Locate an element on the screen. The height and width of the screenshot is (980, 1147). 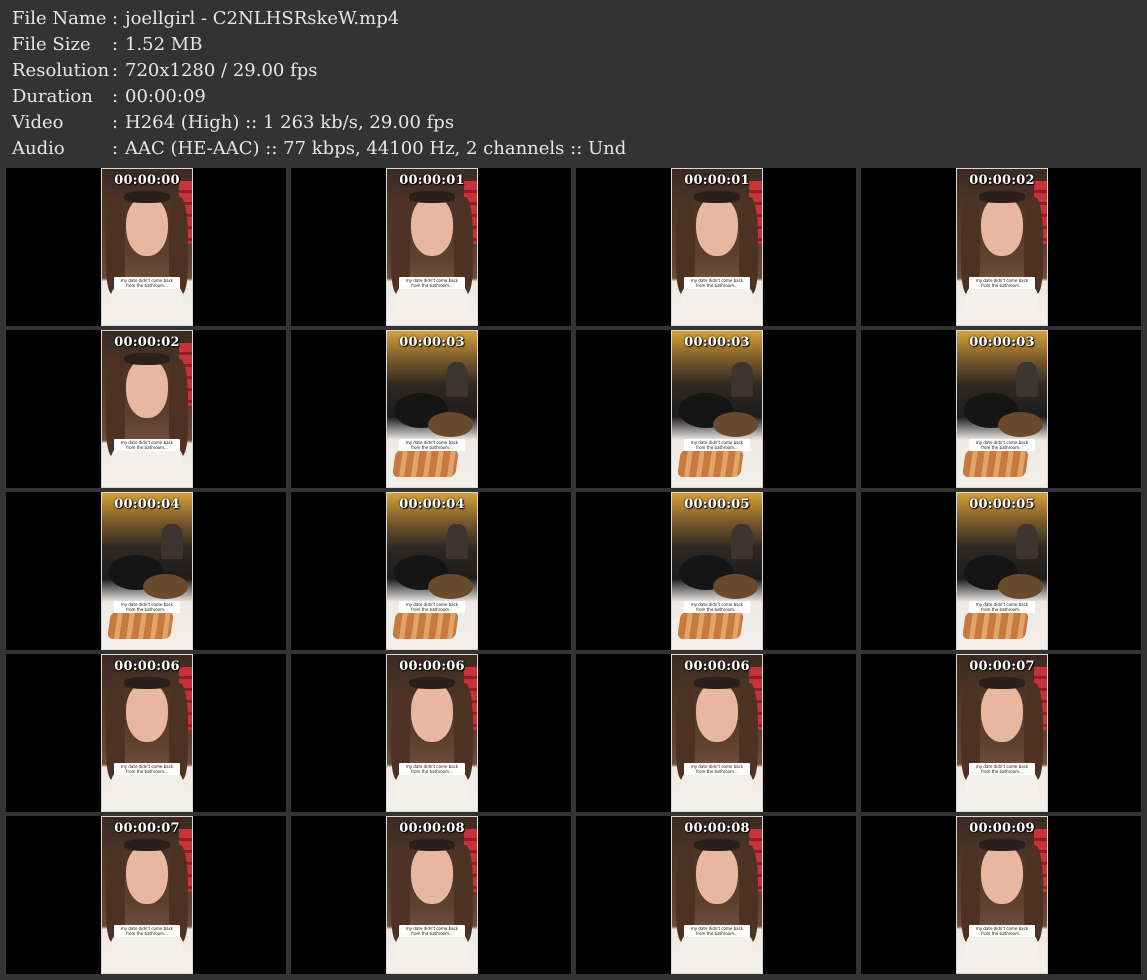
frame-timestamp: 00:00:02 is located at coordinates (1002, 180).